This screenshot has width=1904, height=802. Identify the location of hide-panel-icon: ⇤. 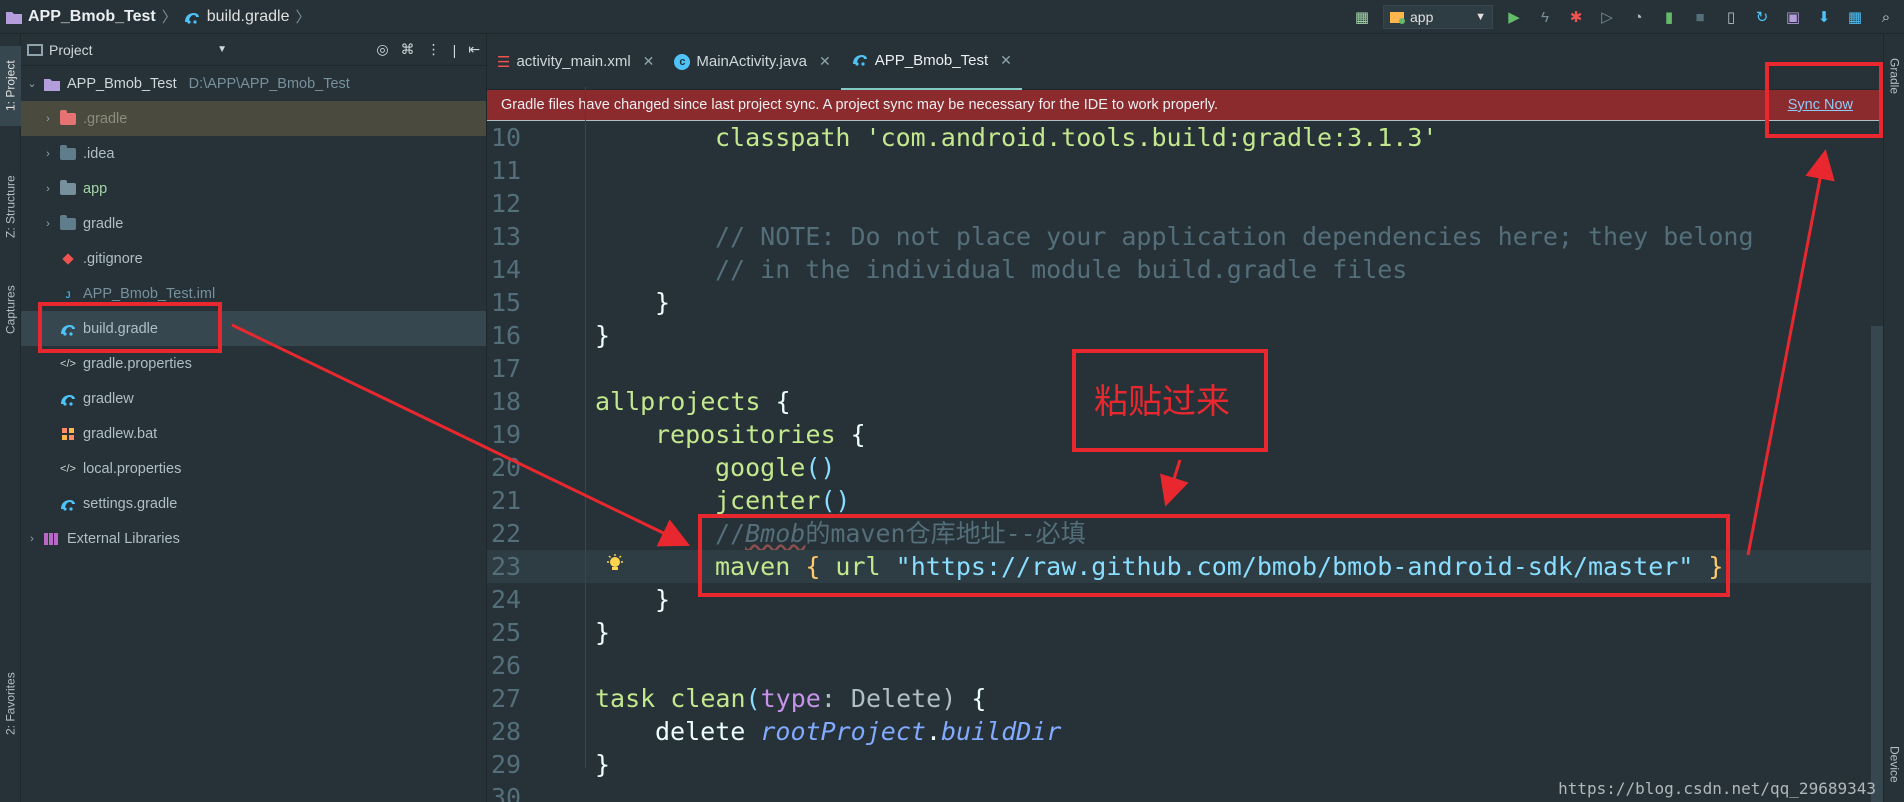
(474, 49).